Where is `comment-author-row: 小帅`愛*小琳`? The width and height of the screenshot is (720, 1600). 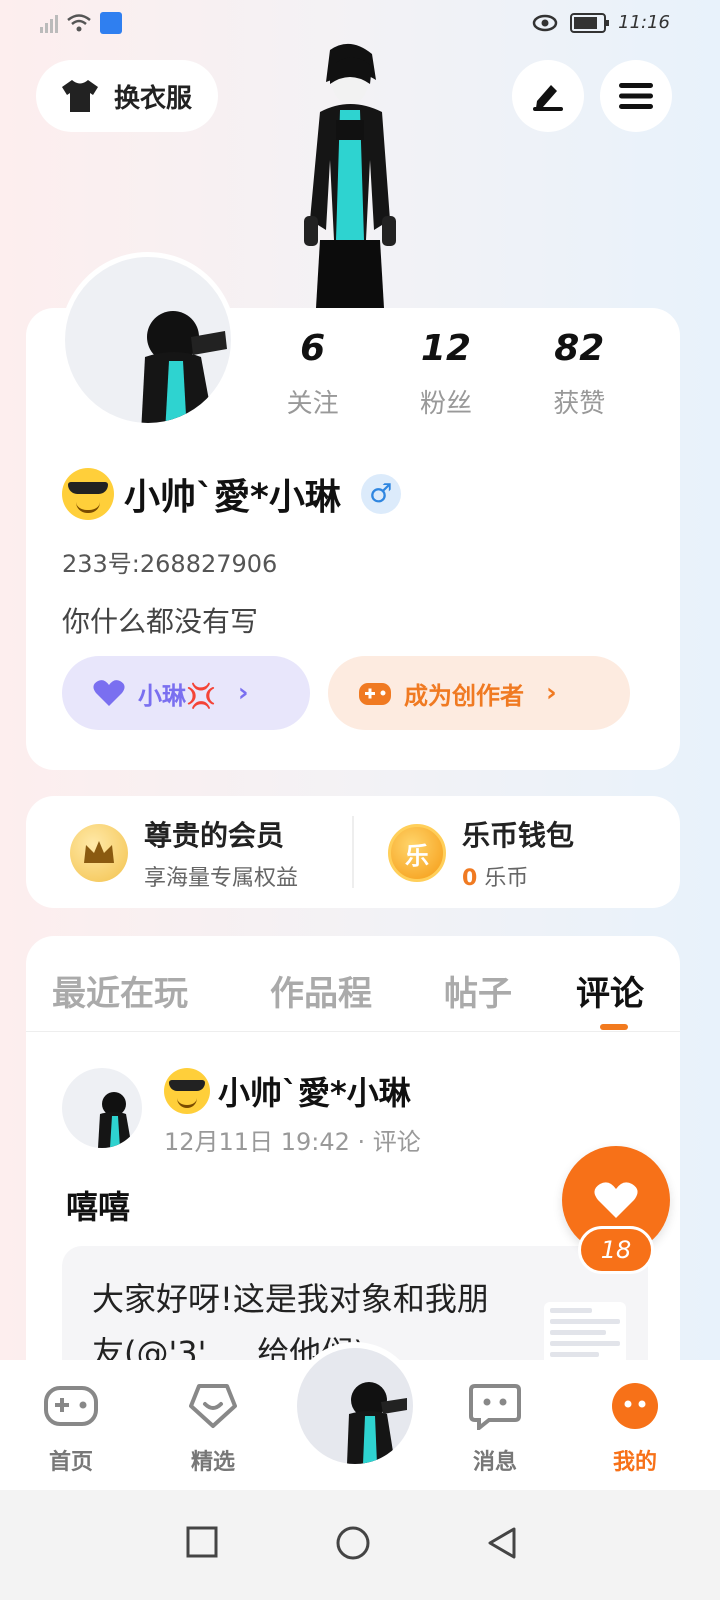 comment-author-row: 小帅`愛*小琳 is located at coordinates (292, 1091).